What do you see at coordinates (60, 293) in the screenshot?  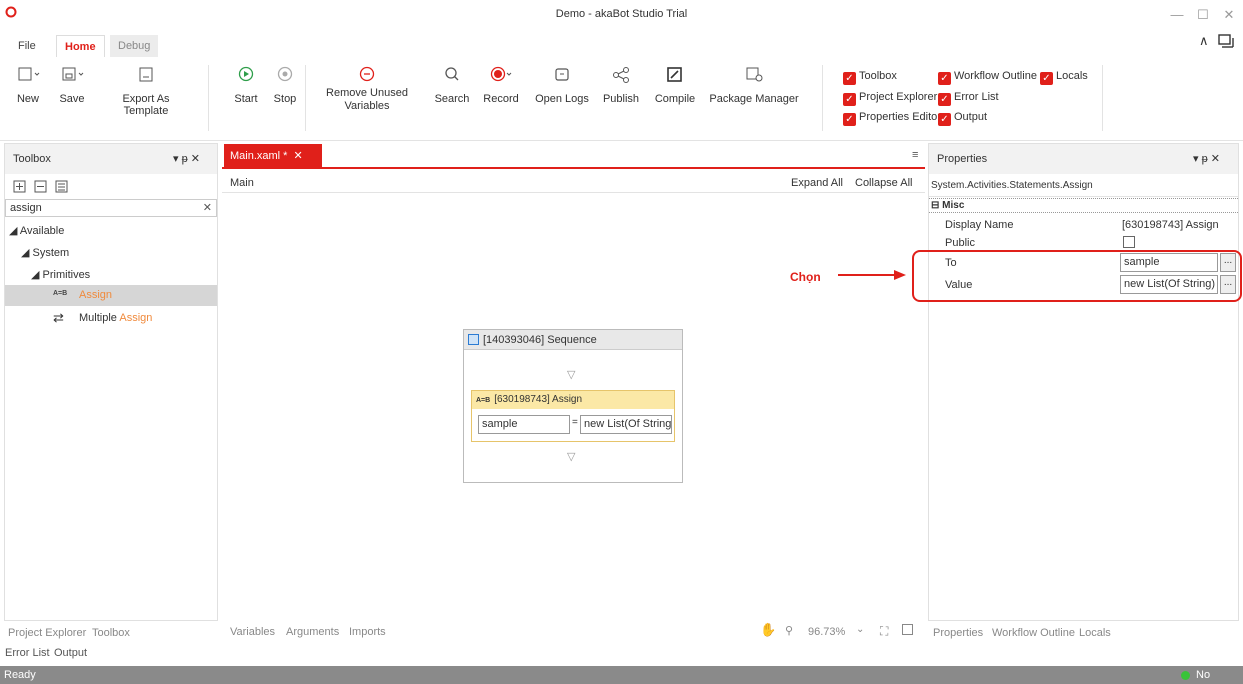 I see `assign-icon: A=B` at bounding box center [60, 293].